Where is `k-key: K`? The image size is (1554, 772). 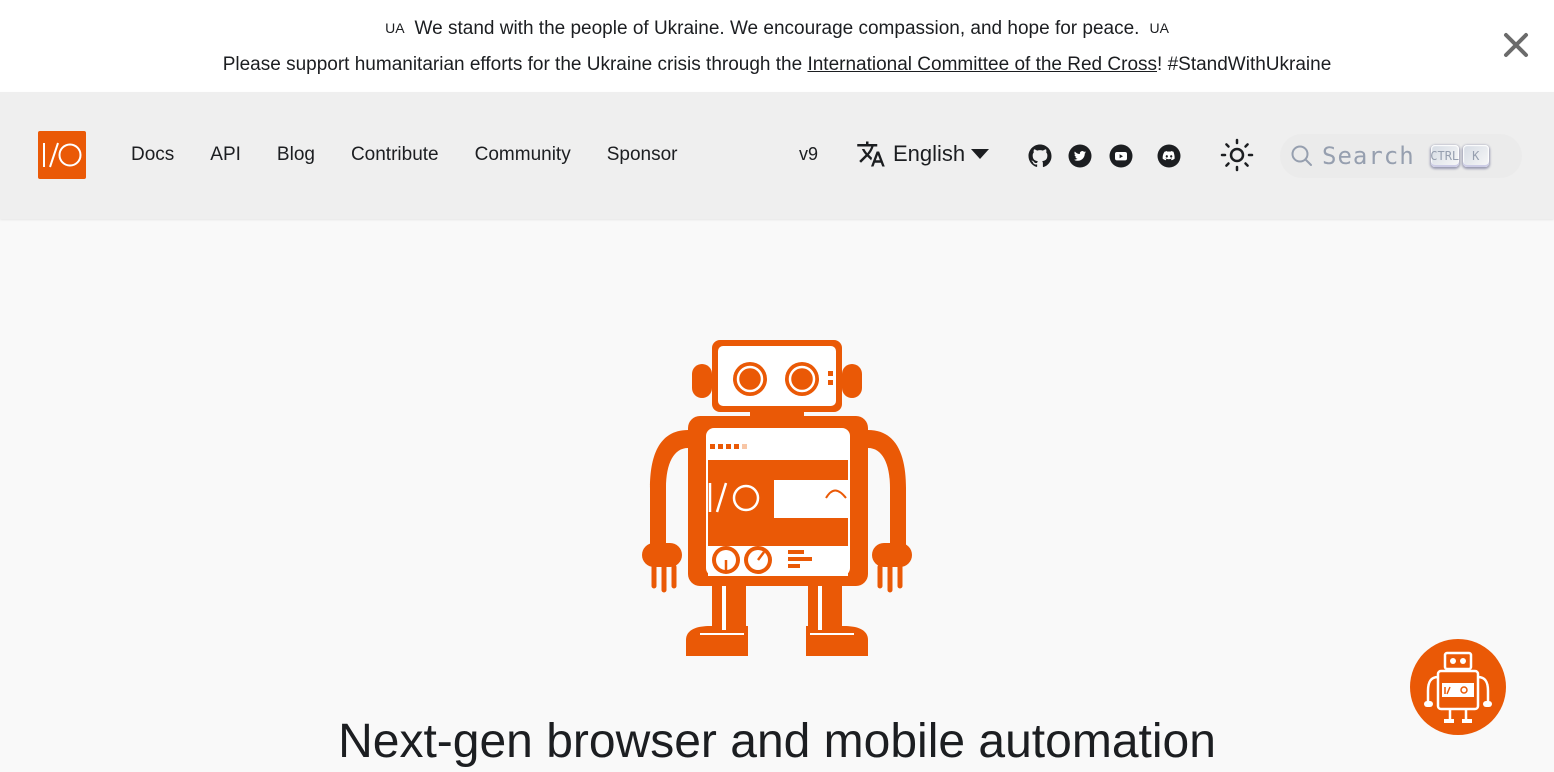
k-key: K is located at coordinates (1475, 156).